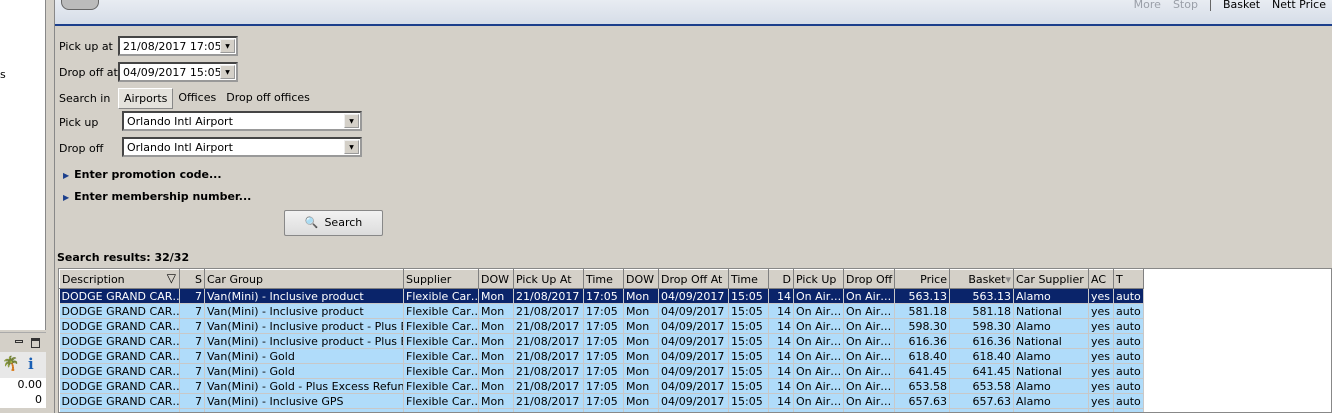 The height and width of the screenshot is (413, 1332). Describe the element at coordinates (818, 279) in the screenshot. I see `column-header: Pick Up` at that location.